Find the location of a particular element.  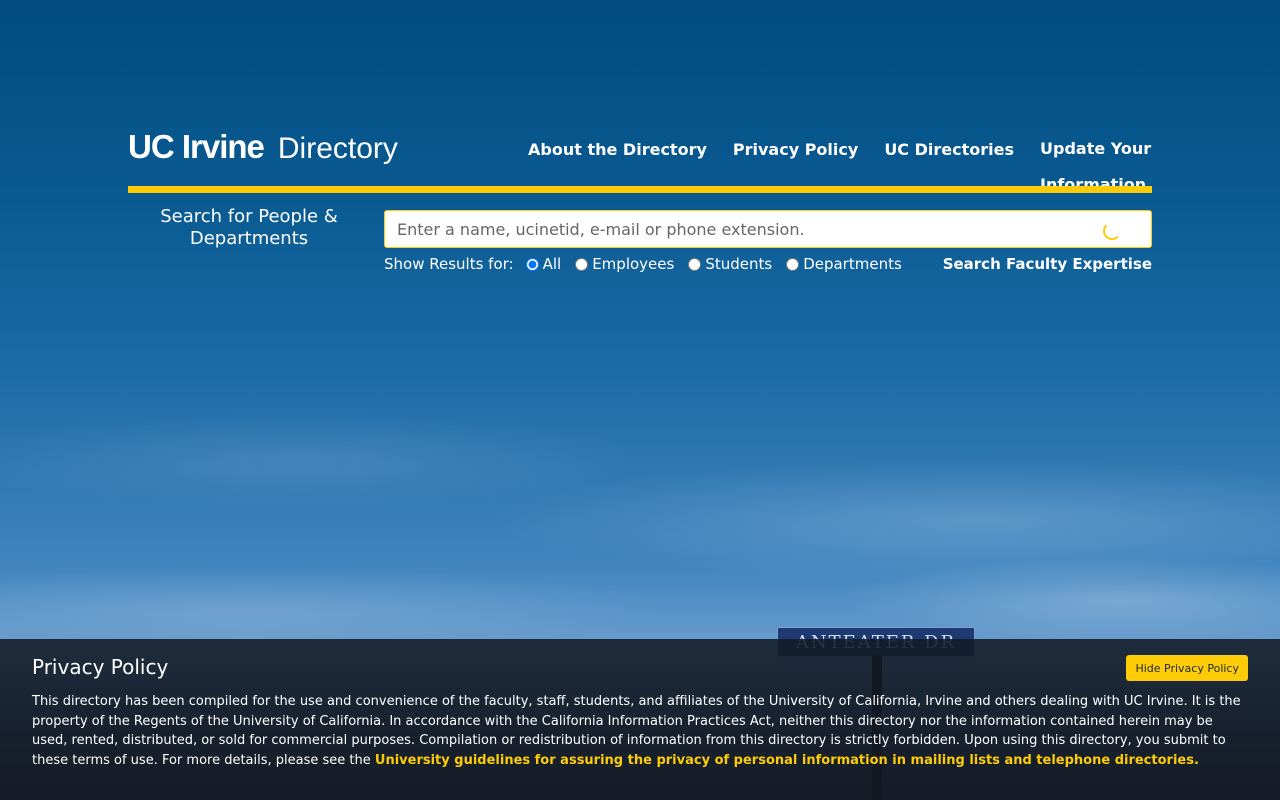

filter-all: All is located at coordinates (543, 264).